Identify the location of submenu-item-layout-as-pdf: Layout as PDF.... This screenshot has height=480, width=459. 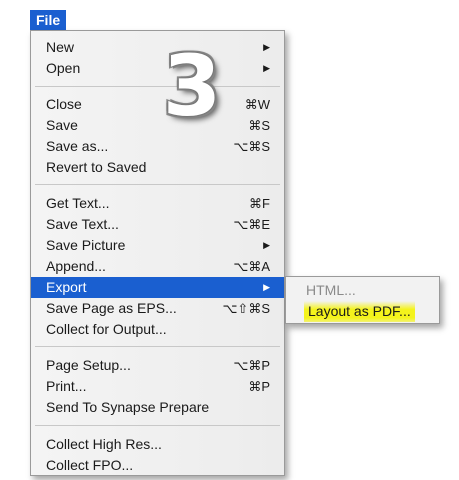
(362, 311).